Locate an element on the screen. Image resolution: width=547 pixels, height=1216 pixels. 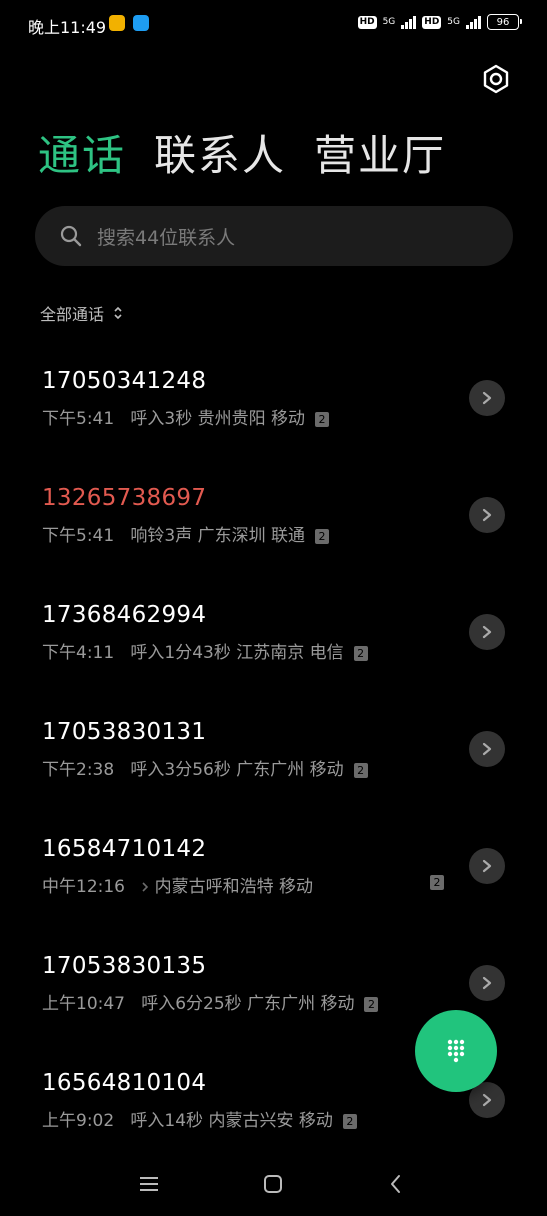
search-bar: 搜索44位联系人 is located at coordinates (274, 236).